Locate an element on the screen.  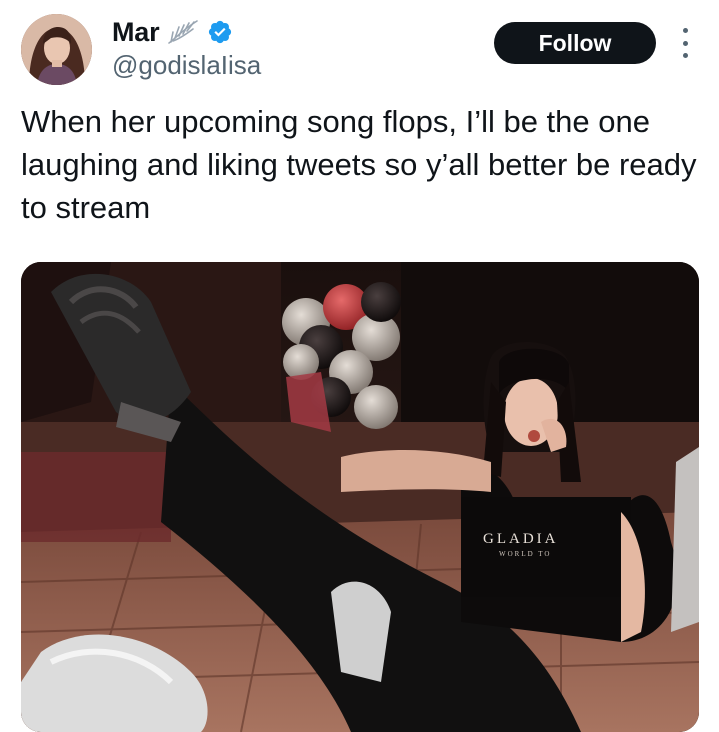
shirt-text: GLADIA is located at coordinates (521, 539).